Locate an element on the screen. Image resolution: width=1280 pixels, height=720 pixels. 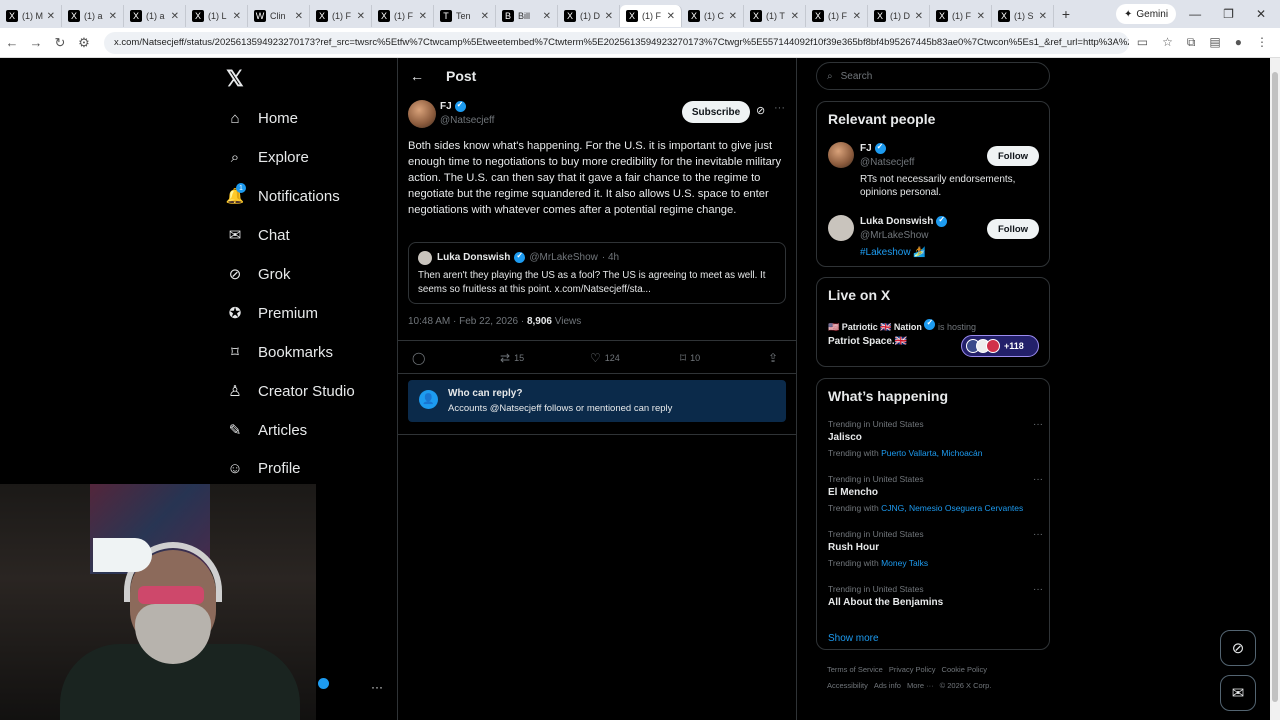
bookmark-button: ⌑ 10 is located at coordinates (690, 358).